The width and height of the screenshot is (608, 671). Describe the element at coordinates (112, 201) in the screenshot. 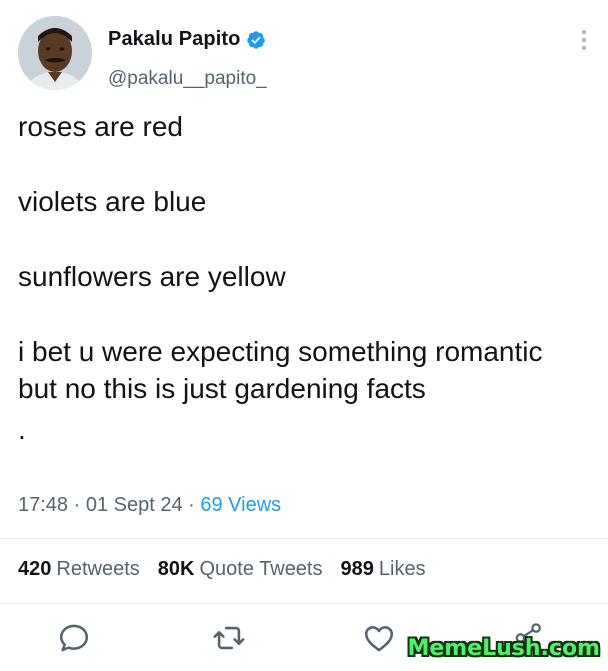

I see `tweet-line: violets are blue` at that location.